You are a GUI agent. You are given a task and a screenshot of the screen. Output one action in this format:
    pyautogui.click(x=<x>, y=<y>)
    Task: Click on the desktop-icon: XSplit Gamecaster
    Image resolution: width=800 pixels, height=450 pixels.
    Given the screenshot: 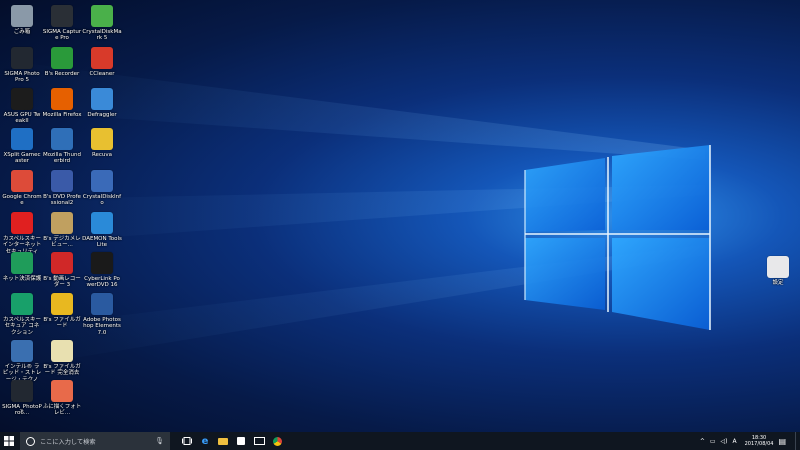 What is the action you would take?
    pyautogui.click(x=22, y=146)
    